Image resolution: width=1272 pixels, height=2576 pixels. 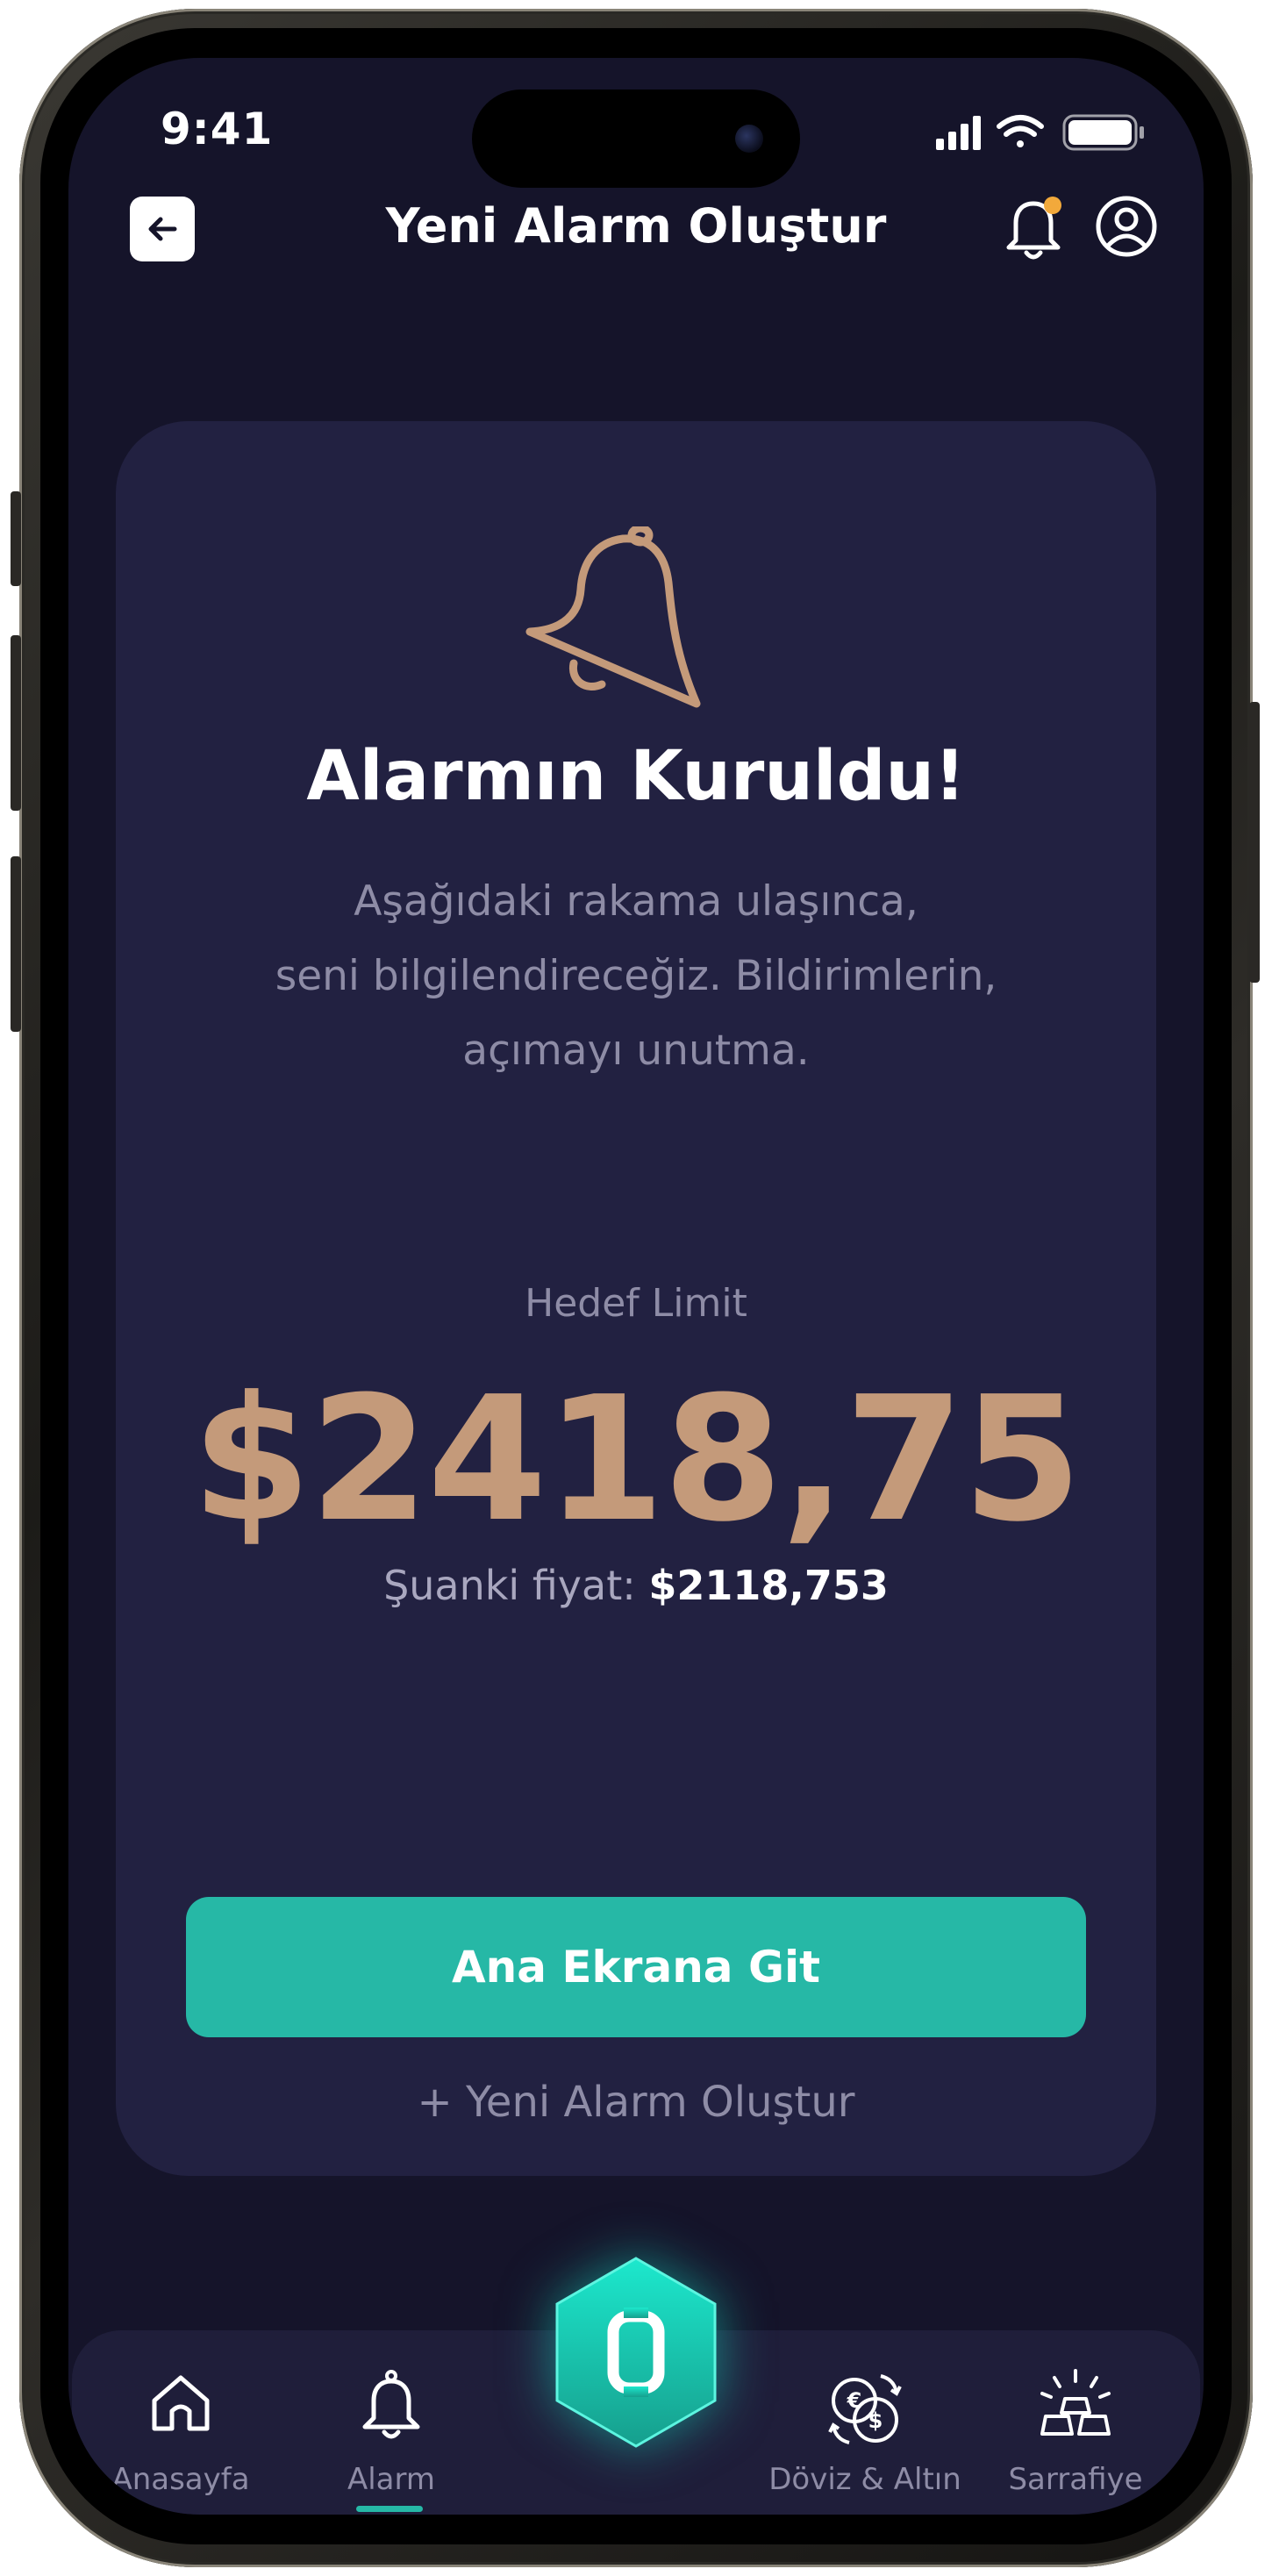 What do you see at coordinates (636, 138) in the screenshot?
I see `dynamic-island` at bounding box center [636, 138].